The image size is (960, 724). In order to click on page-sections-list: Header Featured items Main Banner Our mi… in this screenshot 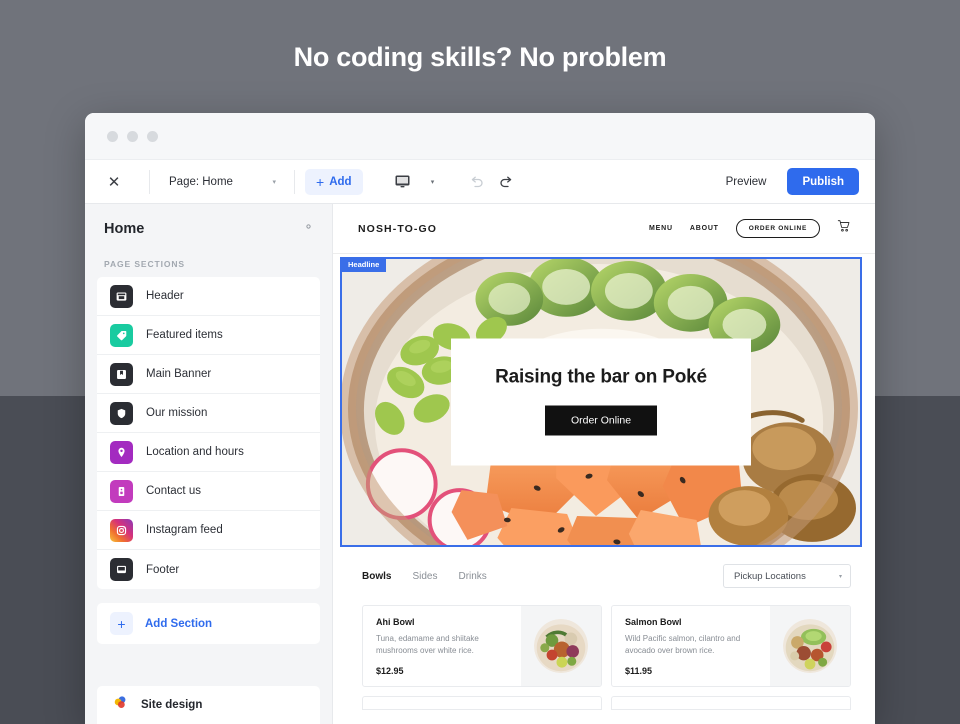, I will do `click(208, 433)`.